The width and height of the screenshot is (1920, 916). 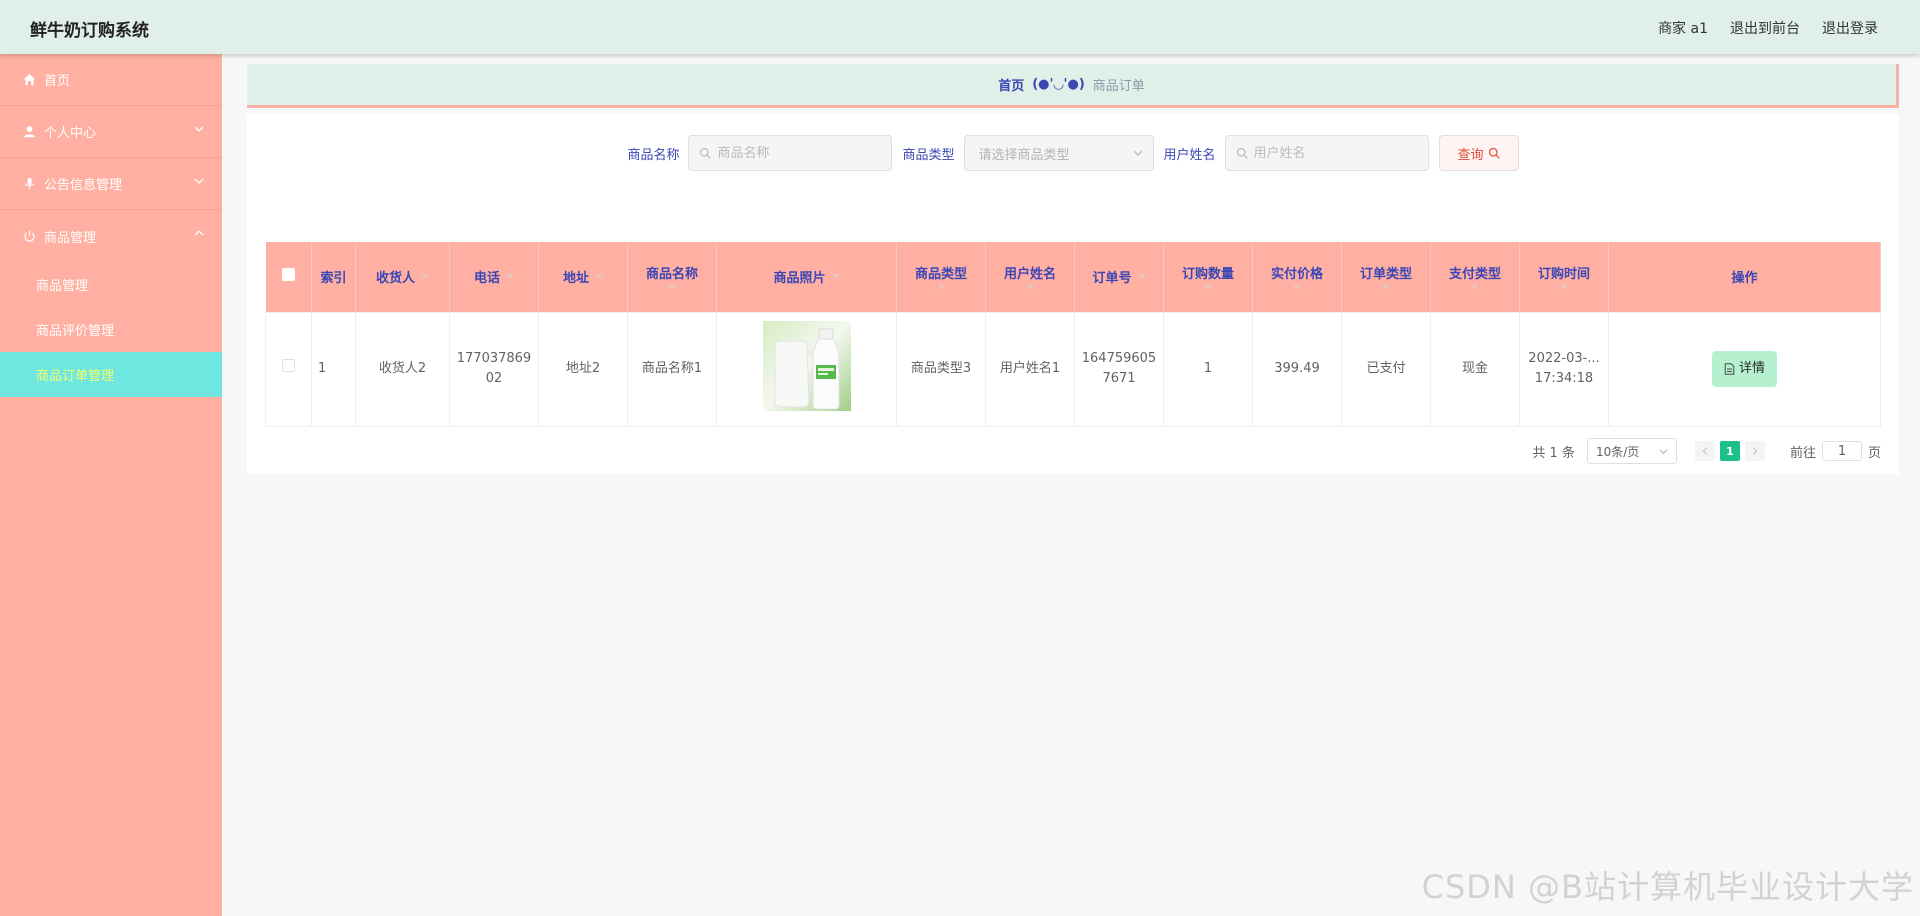 What do you see at coordinates (1297, 369) in the screenshot?
I see `cell-price: 399.49` at bounding box center [1297, 369].